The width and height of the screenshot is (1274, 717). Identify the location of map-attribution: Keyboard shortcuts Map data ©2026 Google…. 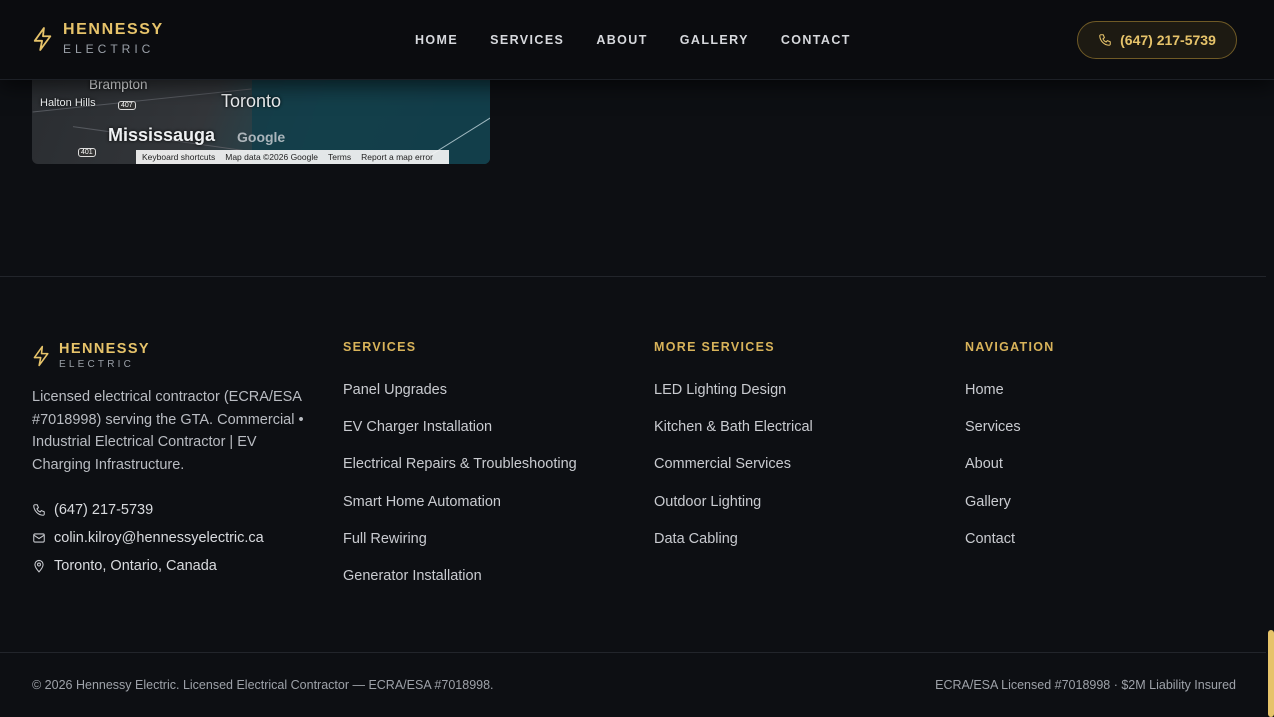
(292, 157).